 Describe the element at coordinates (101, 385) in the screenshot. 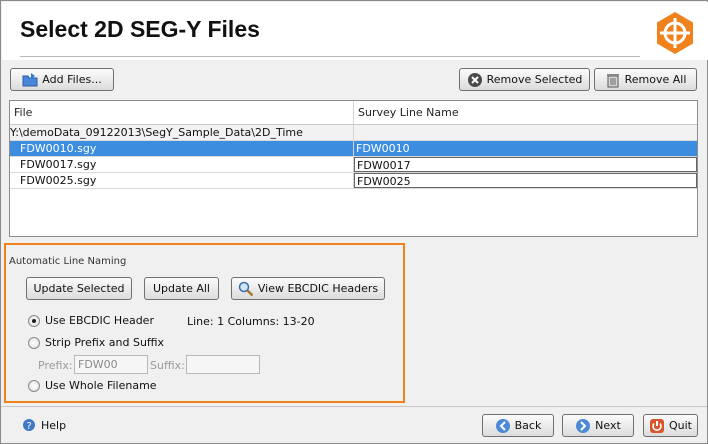

I see `use-filename-label: Use Whole Filename` at that location.